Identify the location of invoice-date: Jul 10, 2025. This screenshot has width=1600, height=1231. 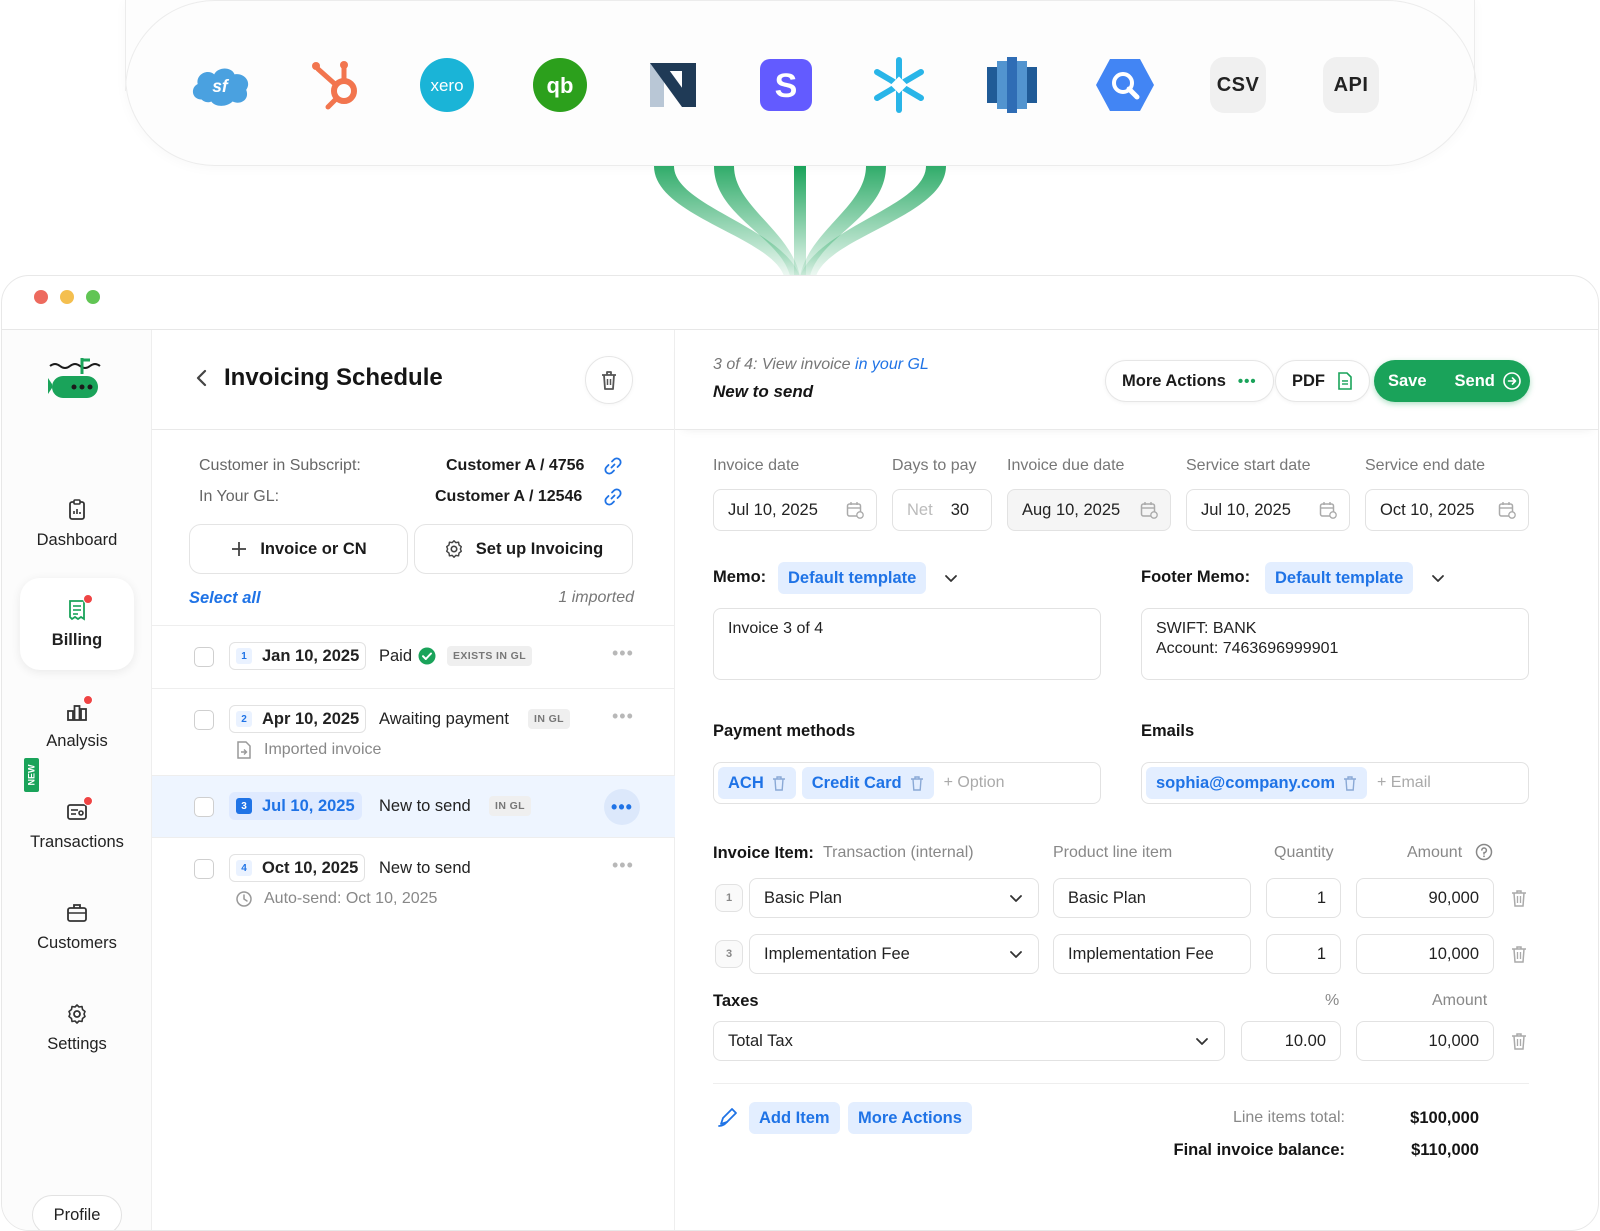
(308, 805).